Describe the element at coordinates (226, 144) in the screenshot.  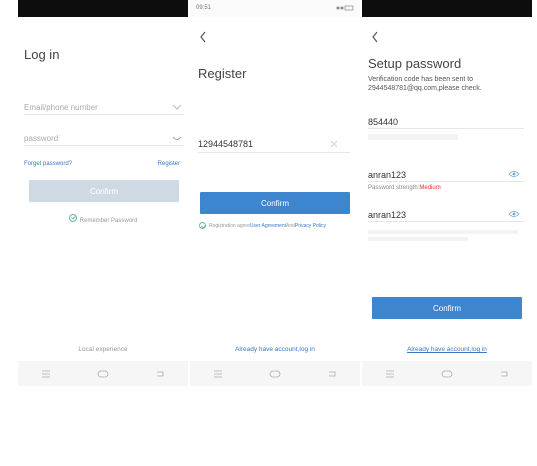
I see `phone-value: 12944548781` at that location.